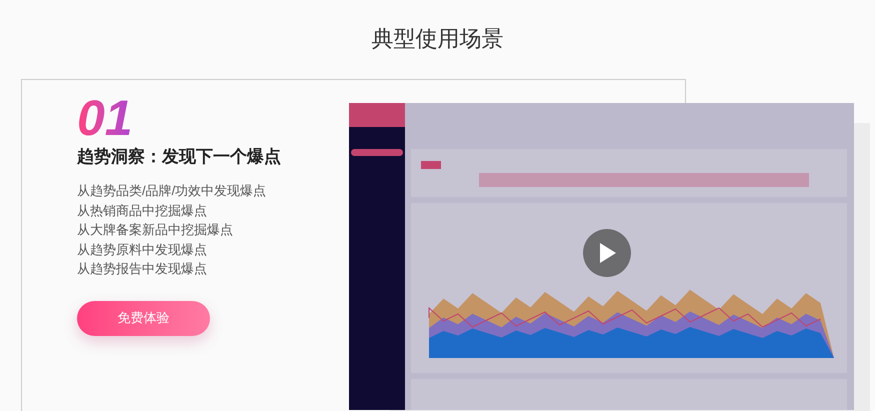 The image size is (875, 411). What do you see at coordinates (142, 249) in the screenshot?
I see `feature-point: 从趋势原料中发现爆点` at bounding box center [142, 249].